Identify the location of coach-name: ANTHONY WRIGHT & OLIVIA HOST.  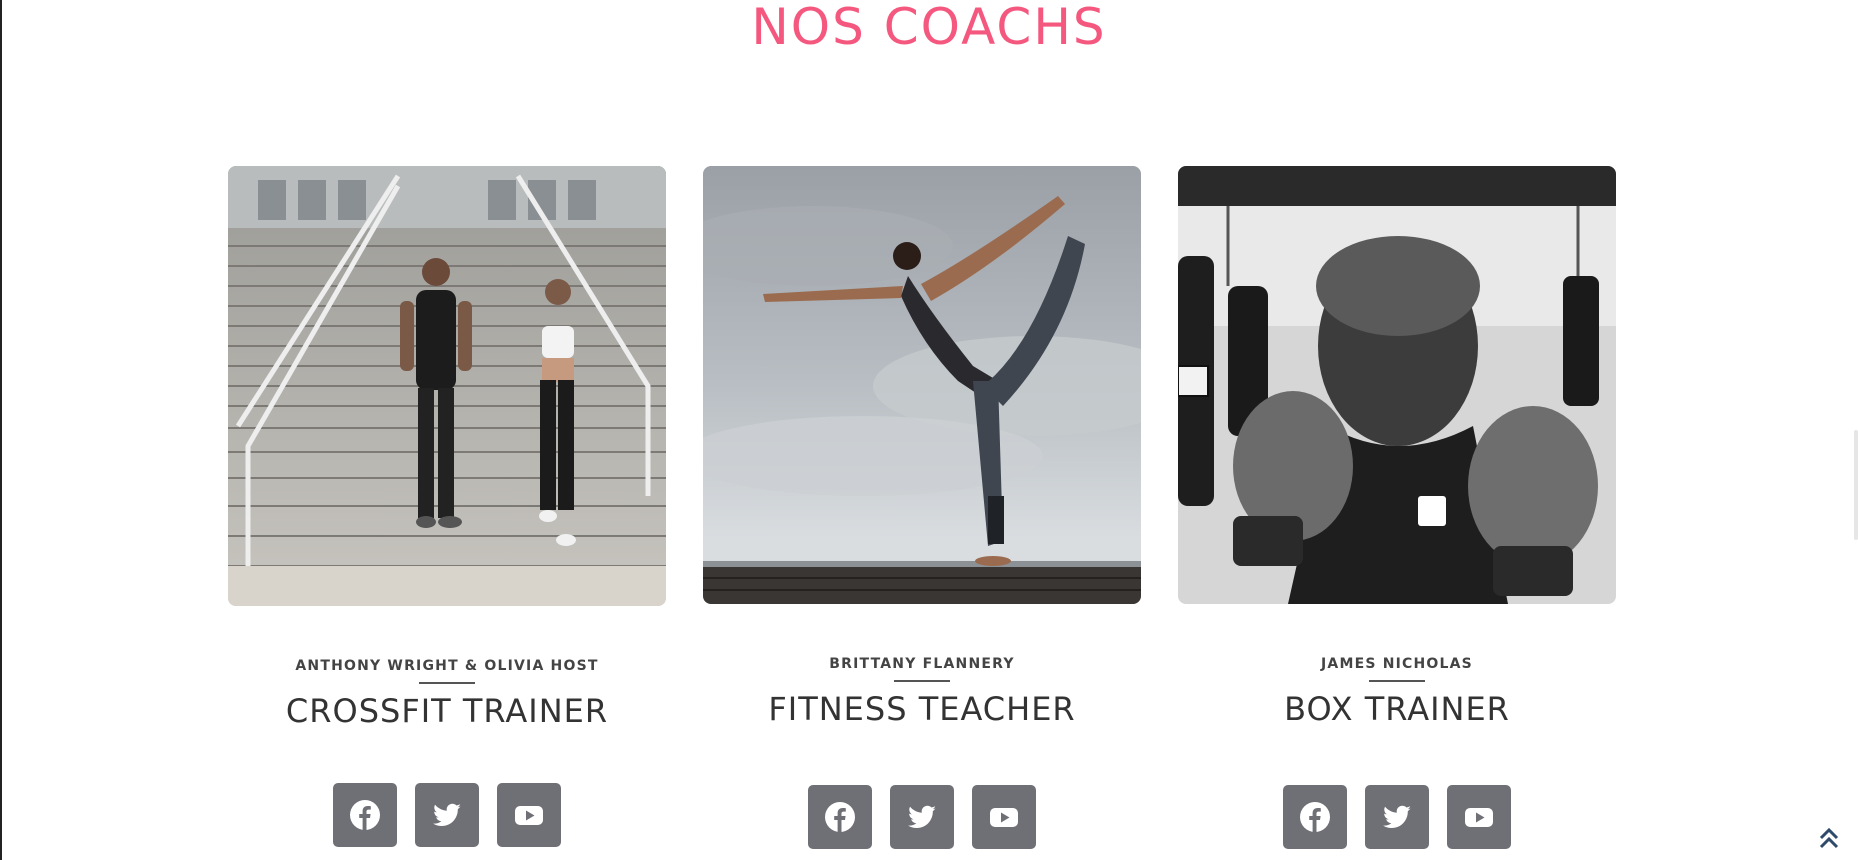
(447, 666).